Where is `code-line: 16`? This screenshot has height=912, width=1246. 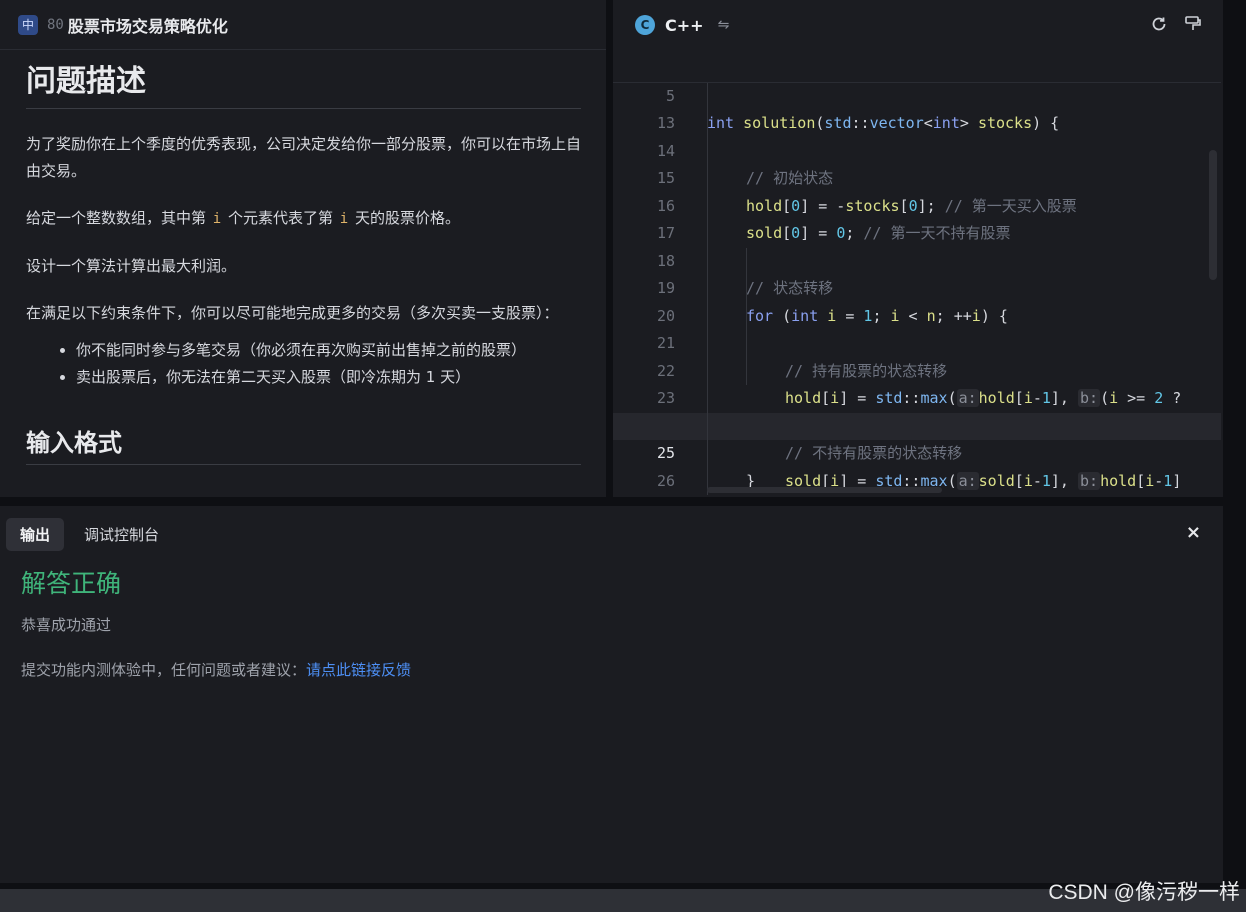 code-line: 16 is located at coordinates (917, 190).